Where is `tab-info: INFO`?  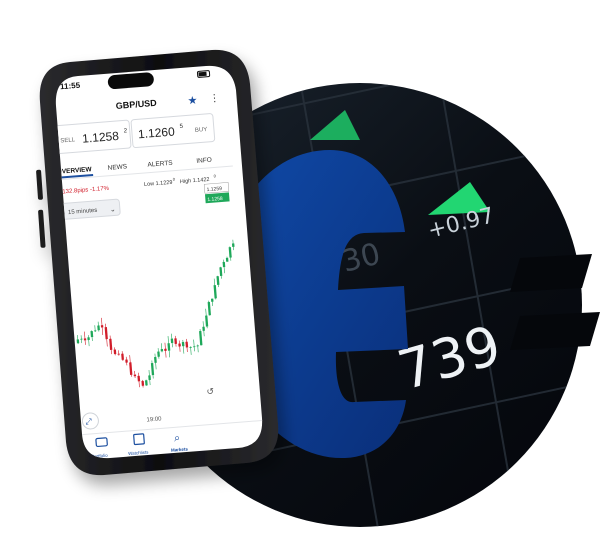
tab-info: INFO is located at coordinates (204, 161).